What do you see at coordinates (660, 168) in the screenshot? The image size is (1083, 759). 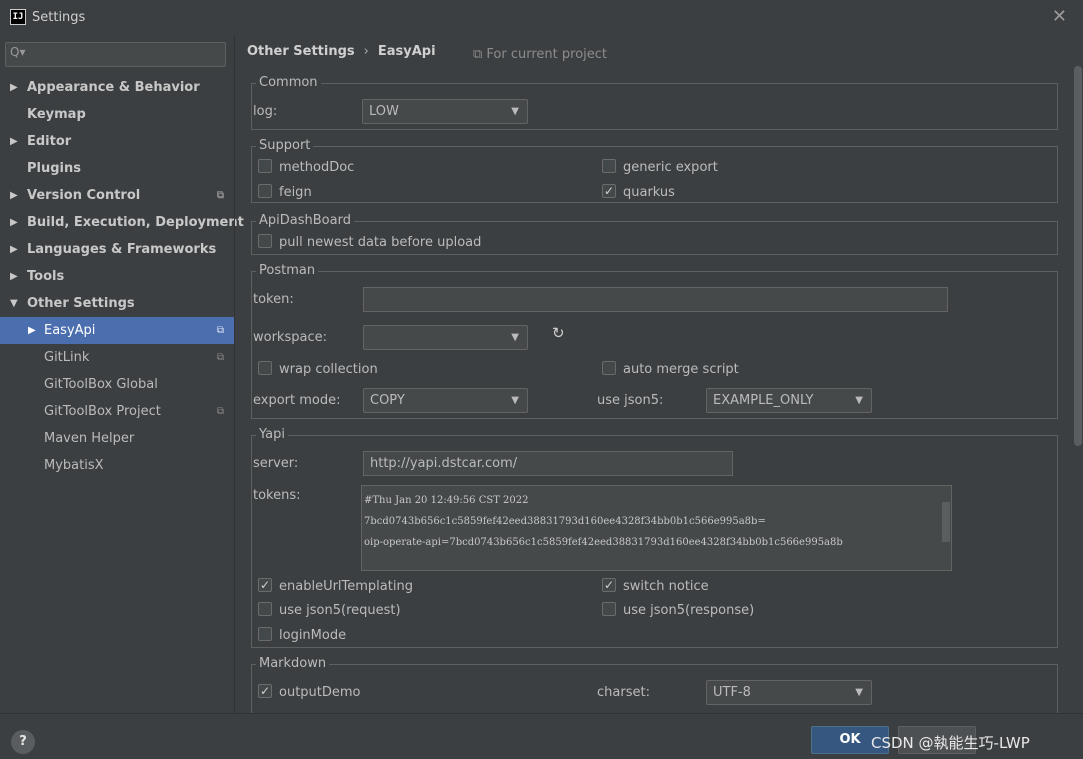 I see `generic-export-checkbox: generic export` at bounding box center [660, 168].